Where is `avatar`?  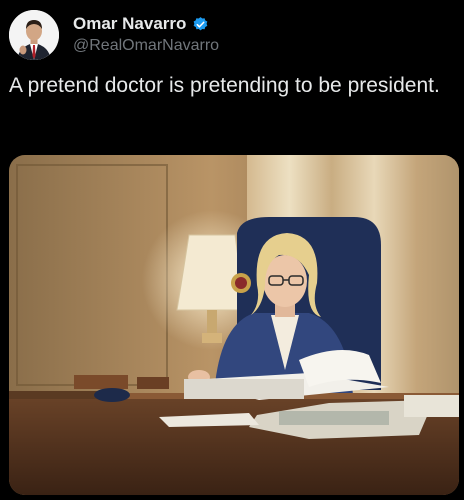
avatar is located at coordinates (34, 35).